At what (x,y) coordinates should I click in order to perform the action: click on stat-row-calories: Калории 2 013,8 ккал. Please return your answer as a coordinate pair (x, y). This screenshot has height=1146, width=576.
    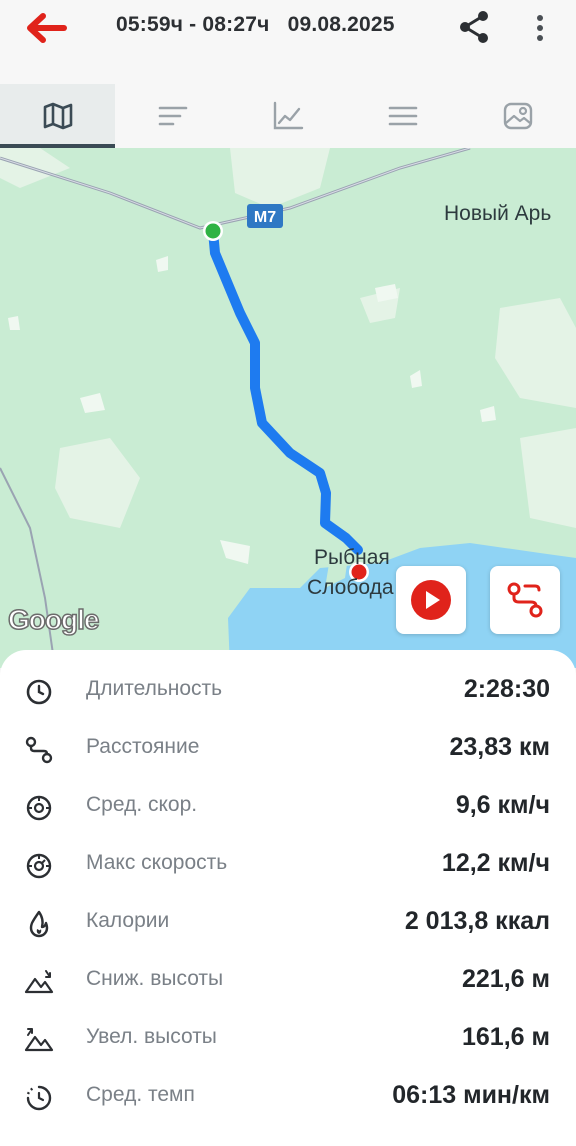
    Looking at the image, I should click on (288, 923).